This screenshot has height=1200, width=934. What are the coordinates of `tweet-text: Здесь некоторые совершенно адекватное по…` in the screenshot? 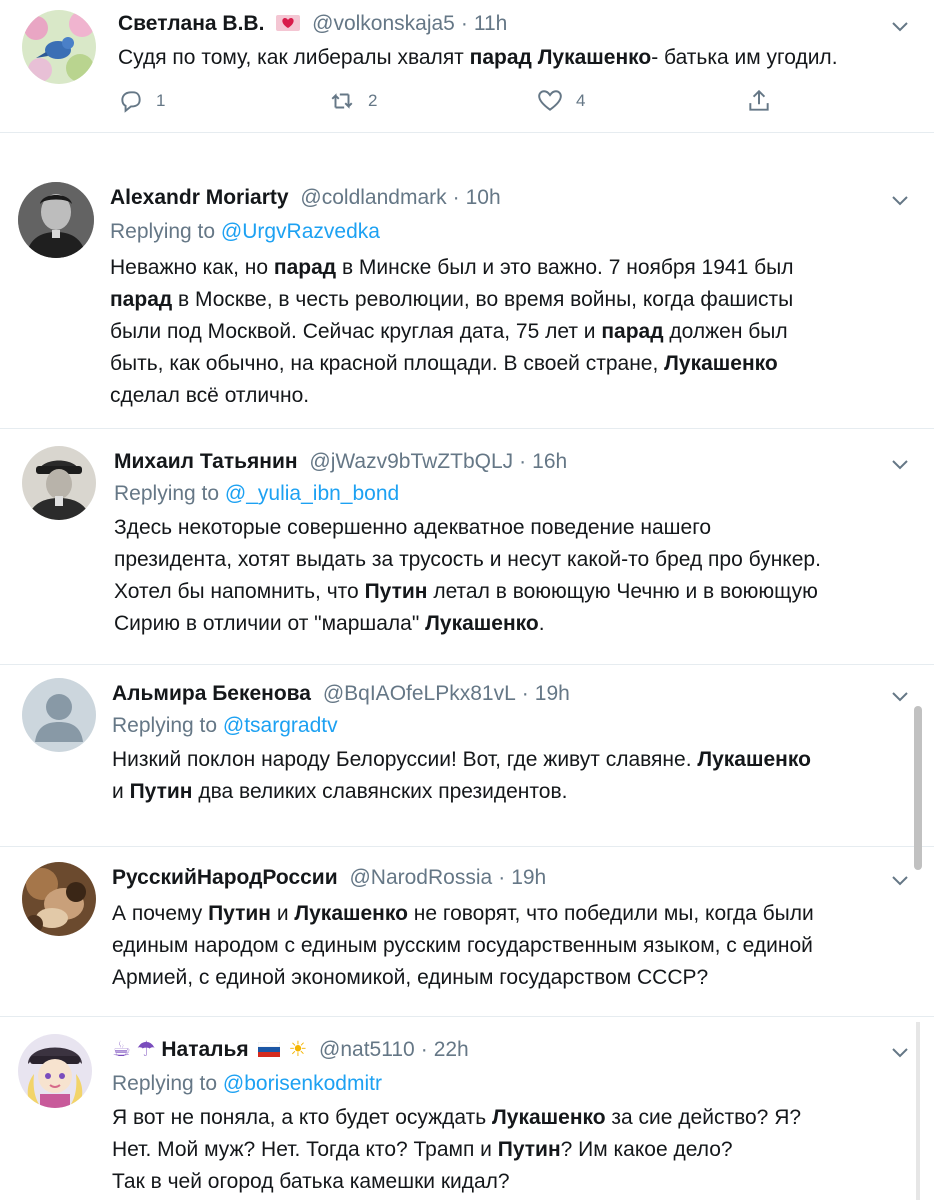 It's located at (467, 575).